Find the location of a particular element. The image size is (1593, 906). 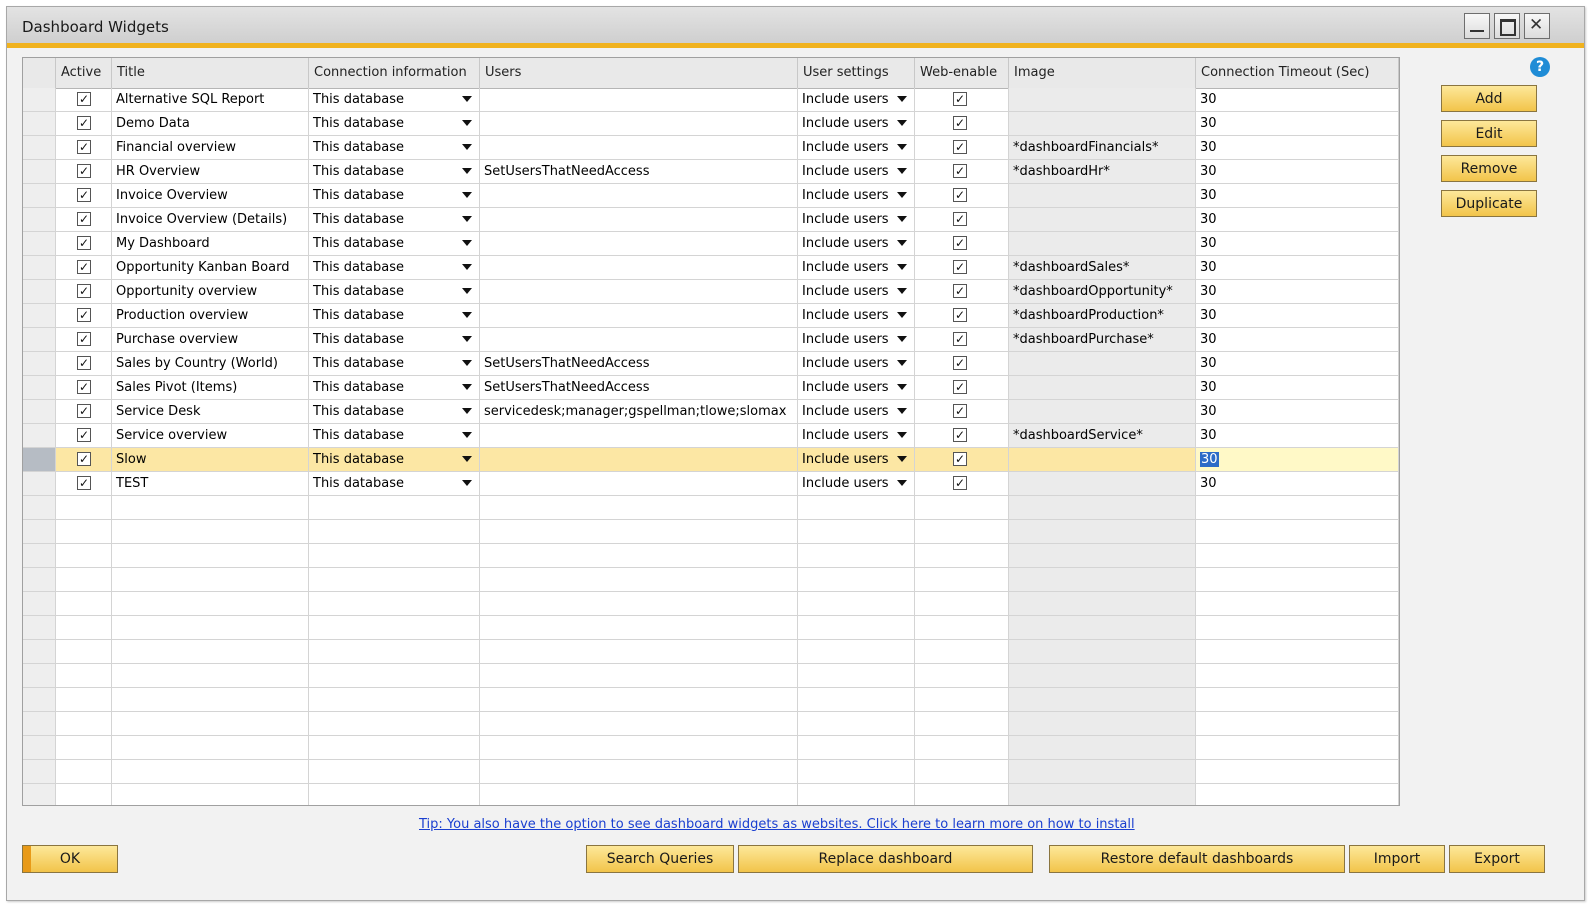

minimize-button is located at coordinates (1477, 26).